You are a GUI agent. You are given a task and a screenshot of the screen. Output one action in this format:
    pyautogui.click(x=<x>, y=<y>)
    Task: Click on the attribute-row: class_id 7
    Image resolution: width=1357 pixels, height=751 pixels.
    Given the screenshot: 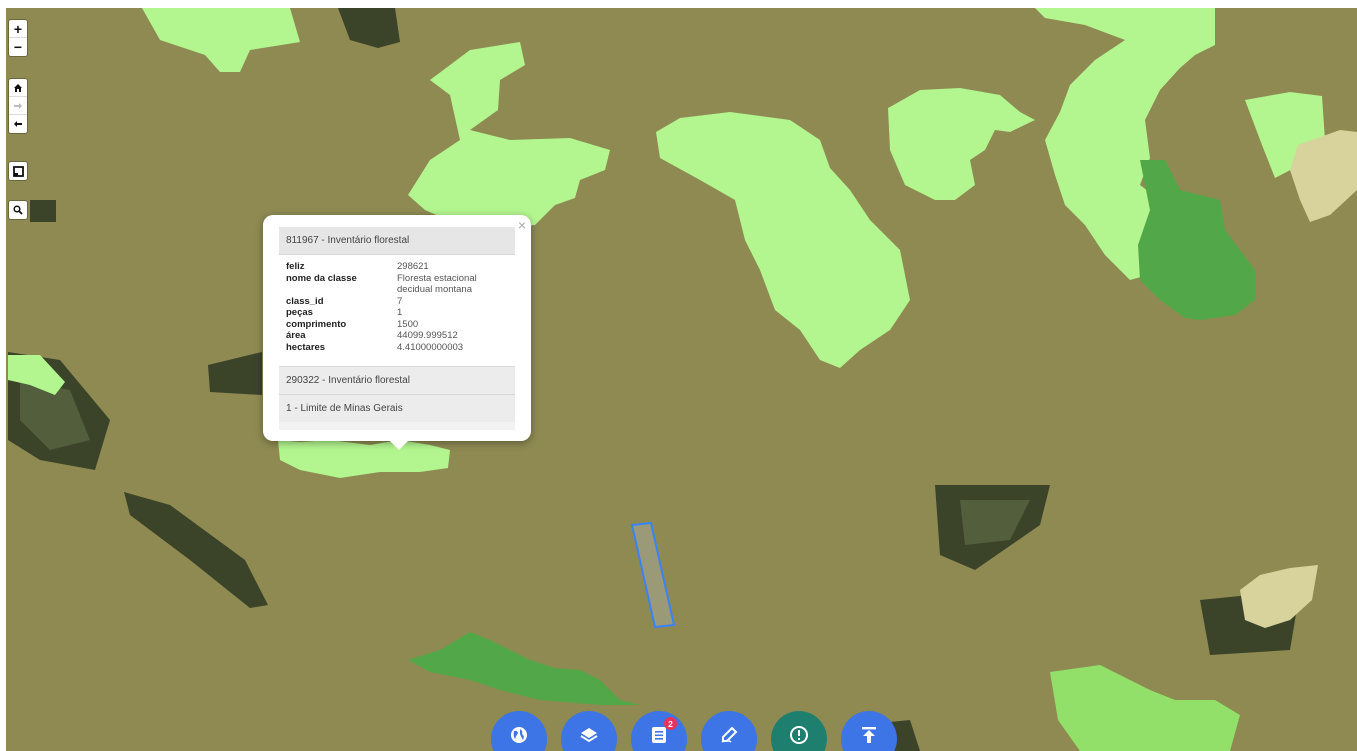 What is the action you would take?
    pyautogui.click(x=397, y=302)
    